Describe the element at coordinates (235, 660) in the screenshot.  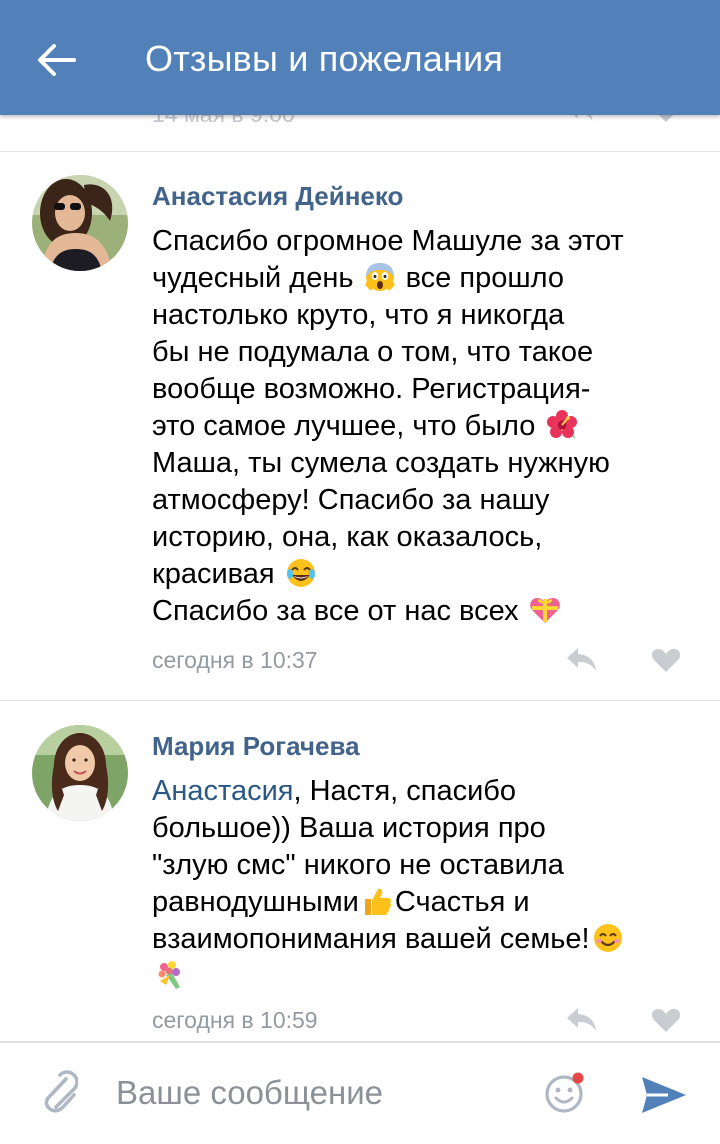
I see `comment-time: сегодня в 10:37` at that location.